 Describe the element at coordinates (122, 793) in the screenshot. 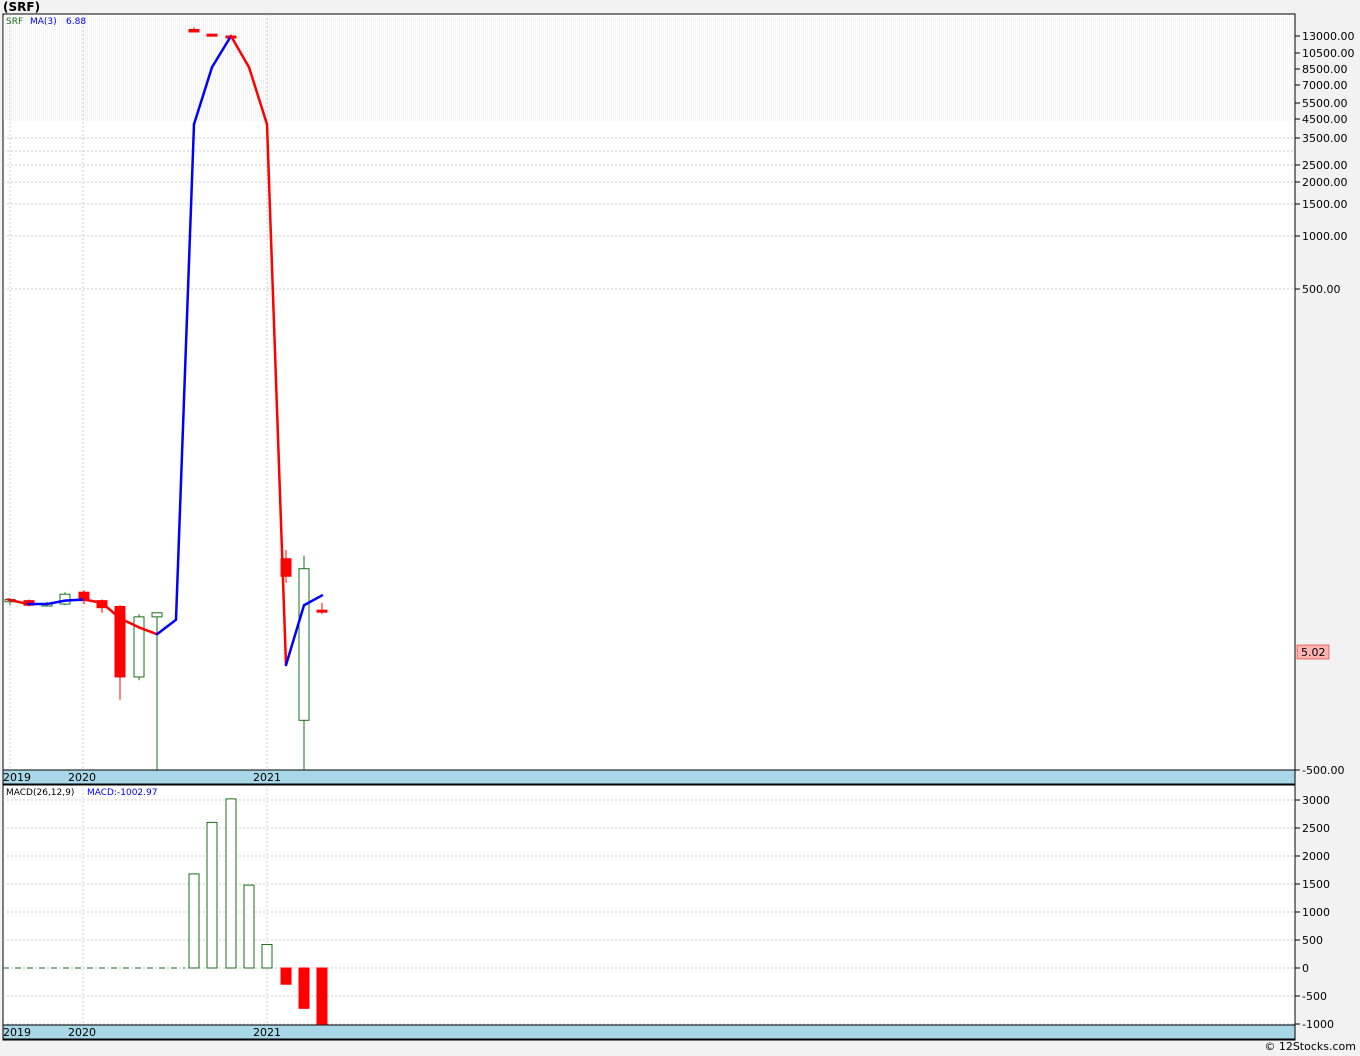

I see `macd-value-legend: MACD:-1002.97` at that location.